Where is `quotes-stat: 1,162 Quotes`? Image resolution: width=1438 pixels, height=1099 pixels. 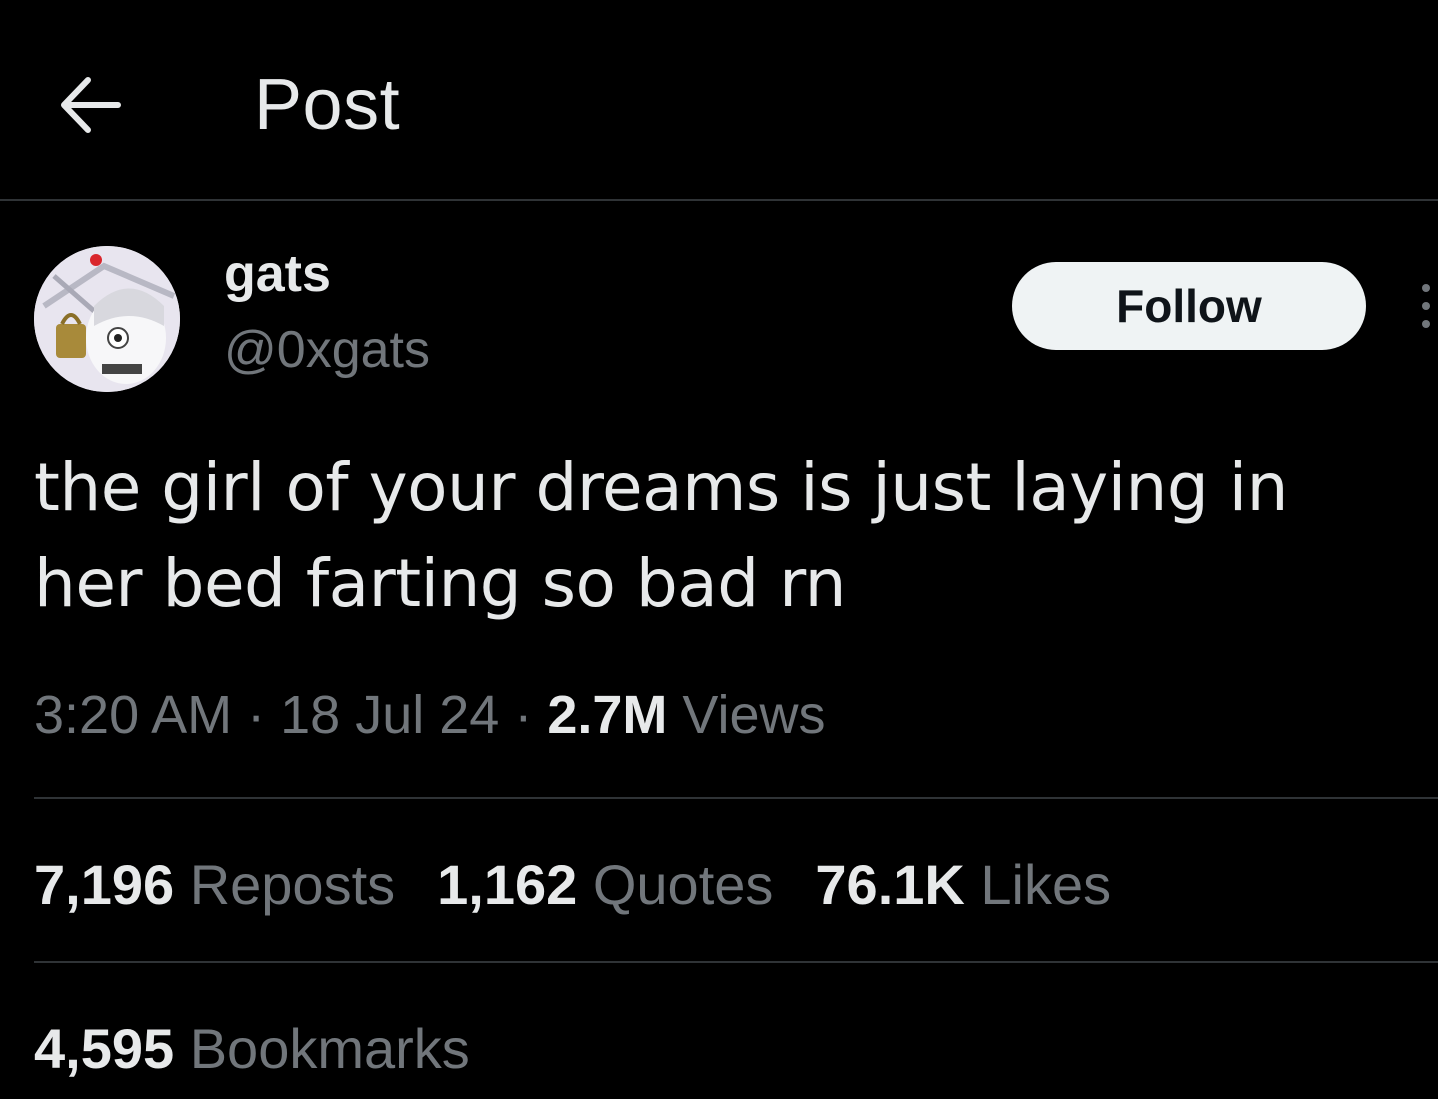 quotes-stat: 1,162 Quotes is located at coordinates (605, 884).